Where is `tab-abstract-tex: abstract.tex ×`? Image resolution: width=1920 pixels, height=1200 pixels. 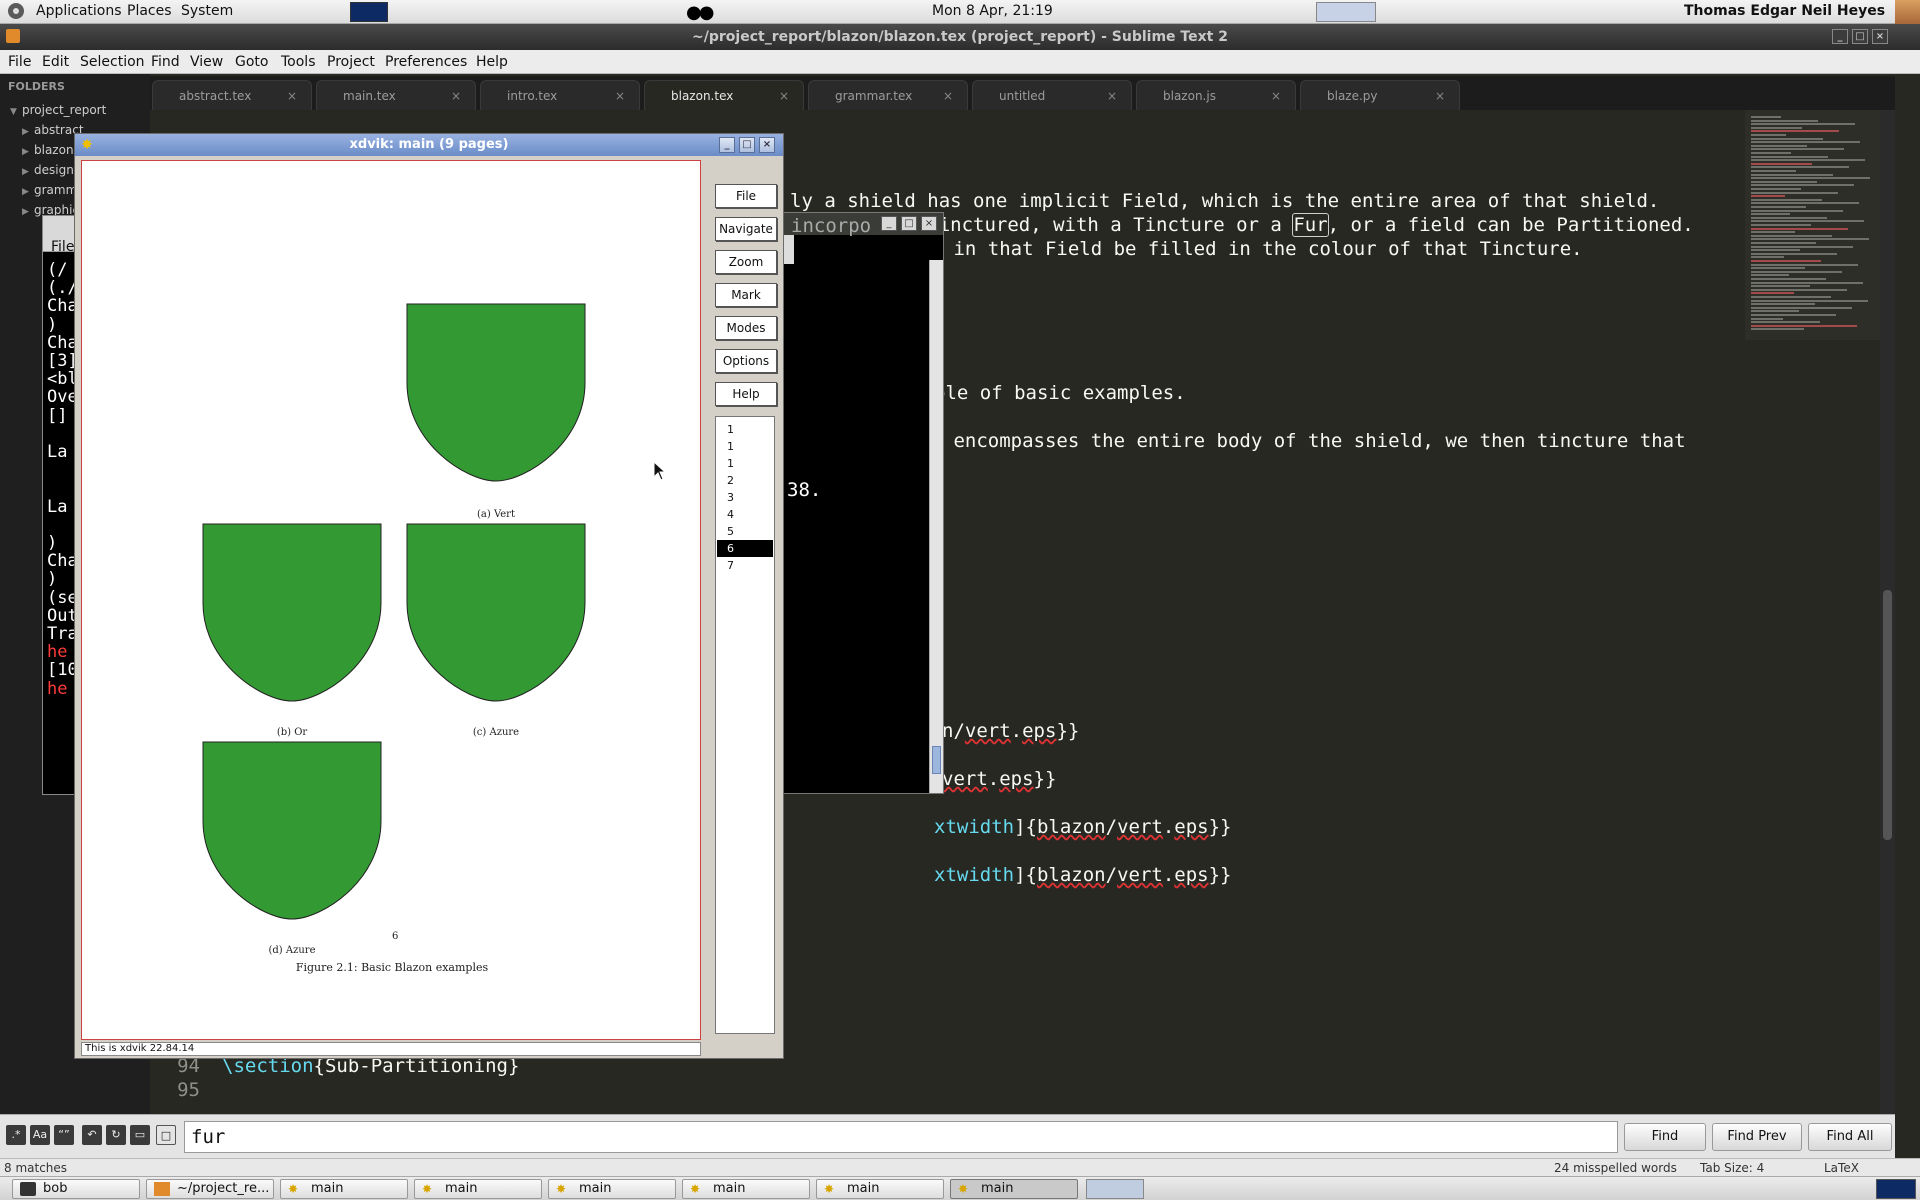
tab-abstract-tex: abstract.tex × is located at coordinates (232, 95).